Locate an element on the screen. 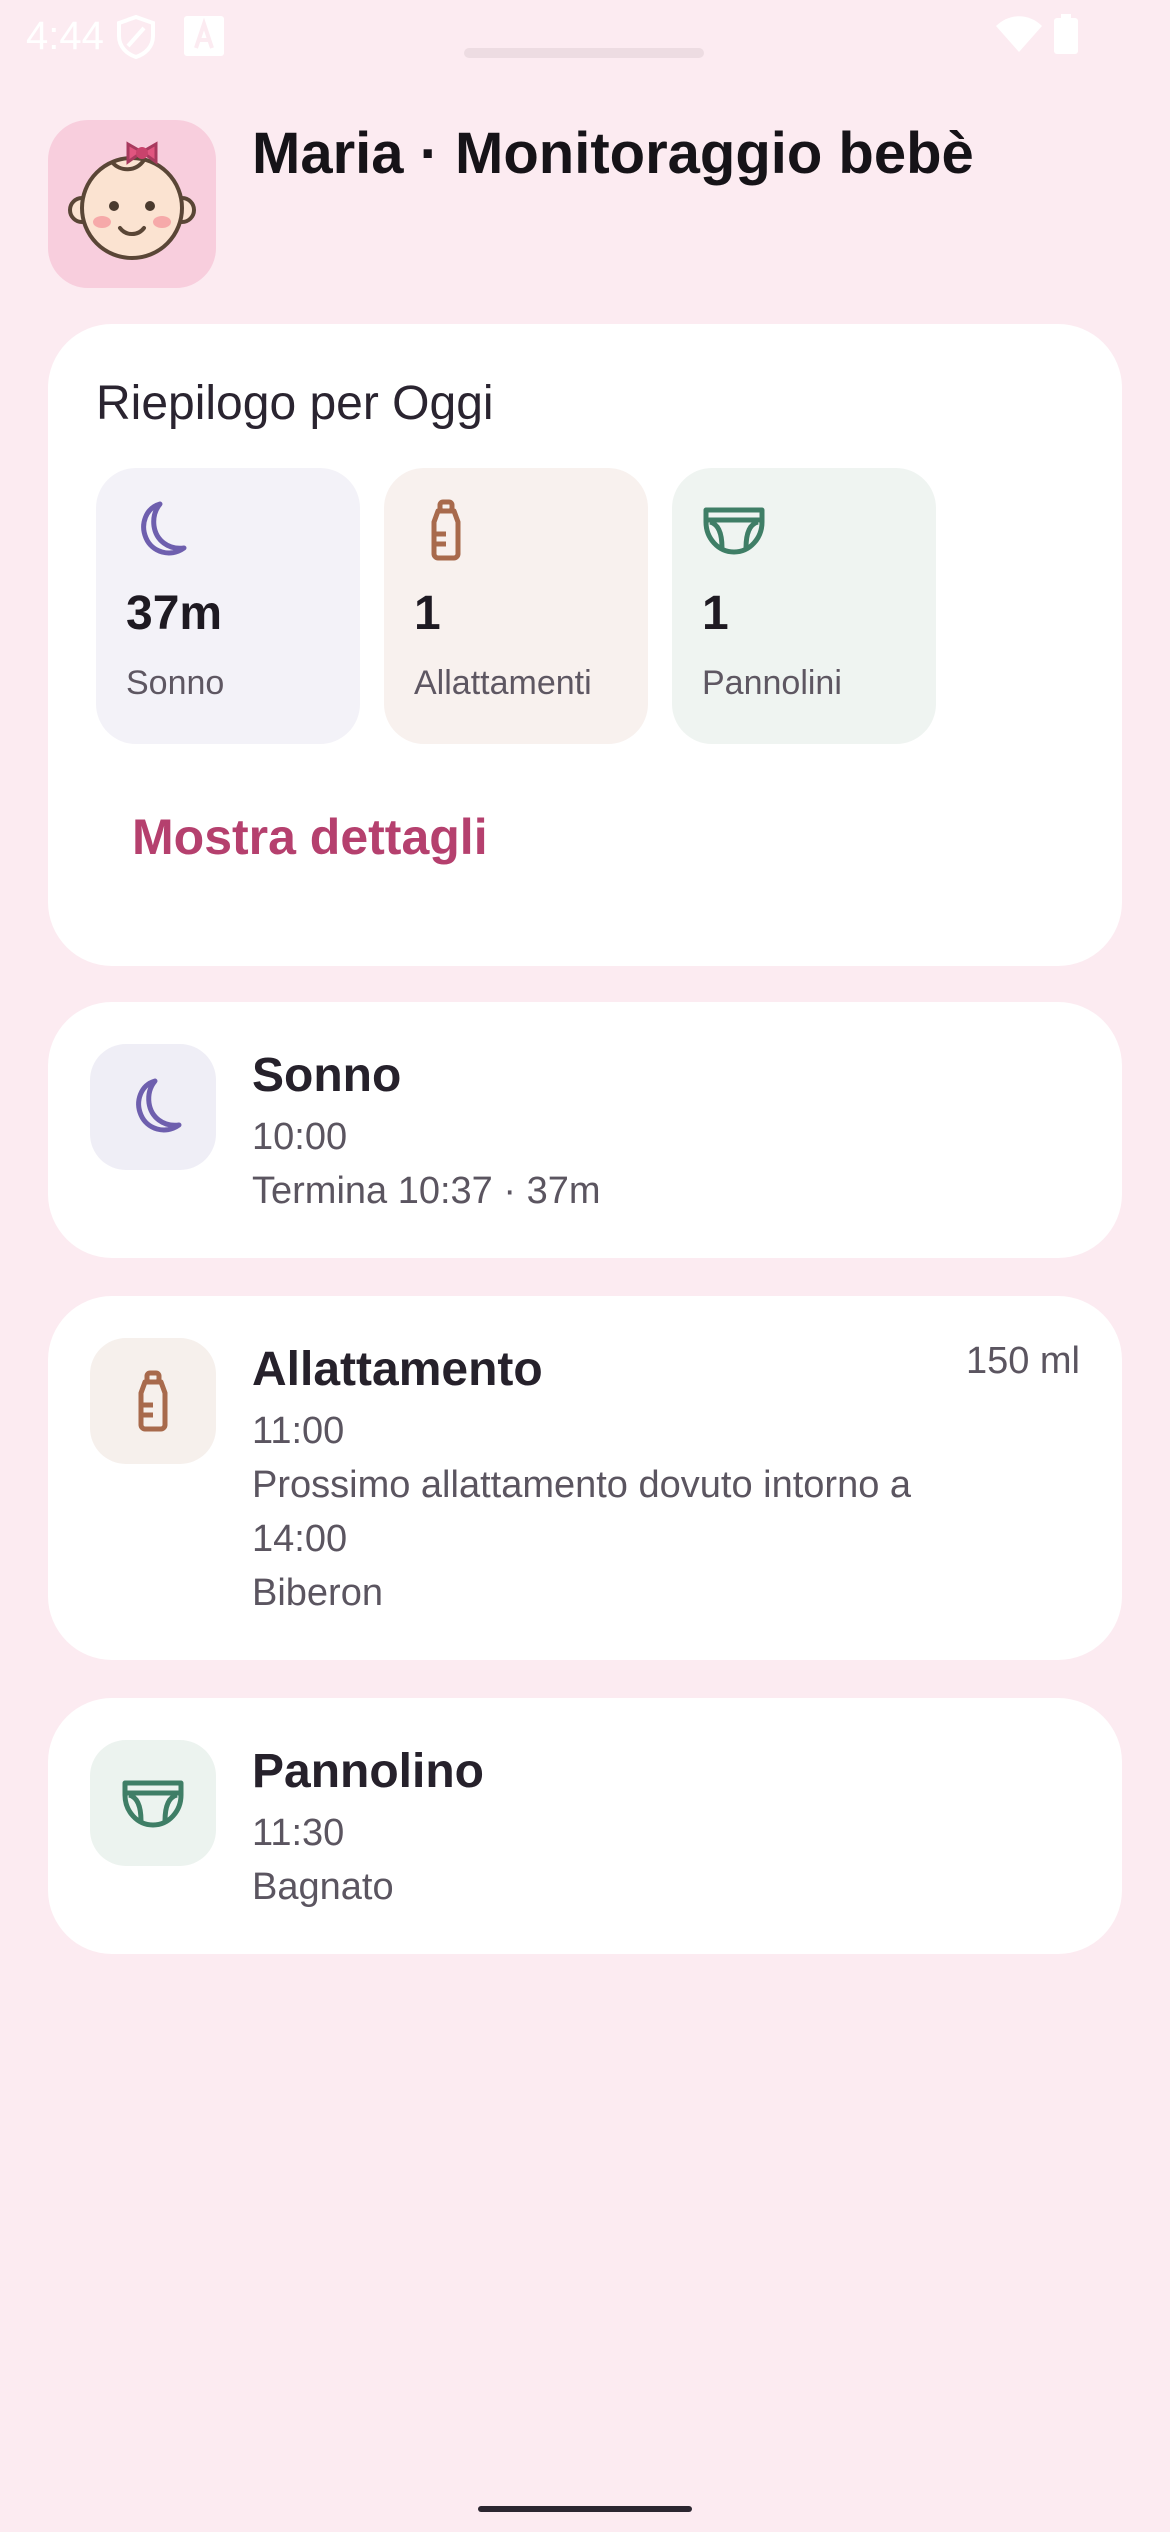  home-indicator is located at coordinates (585, 2509).